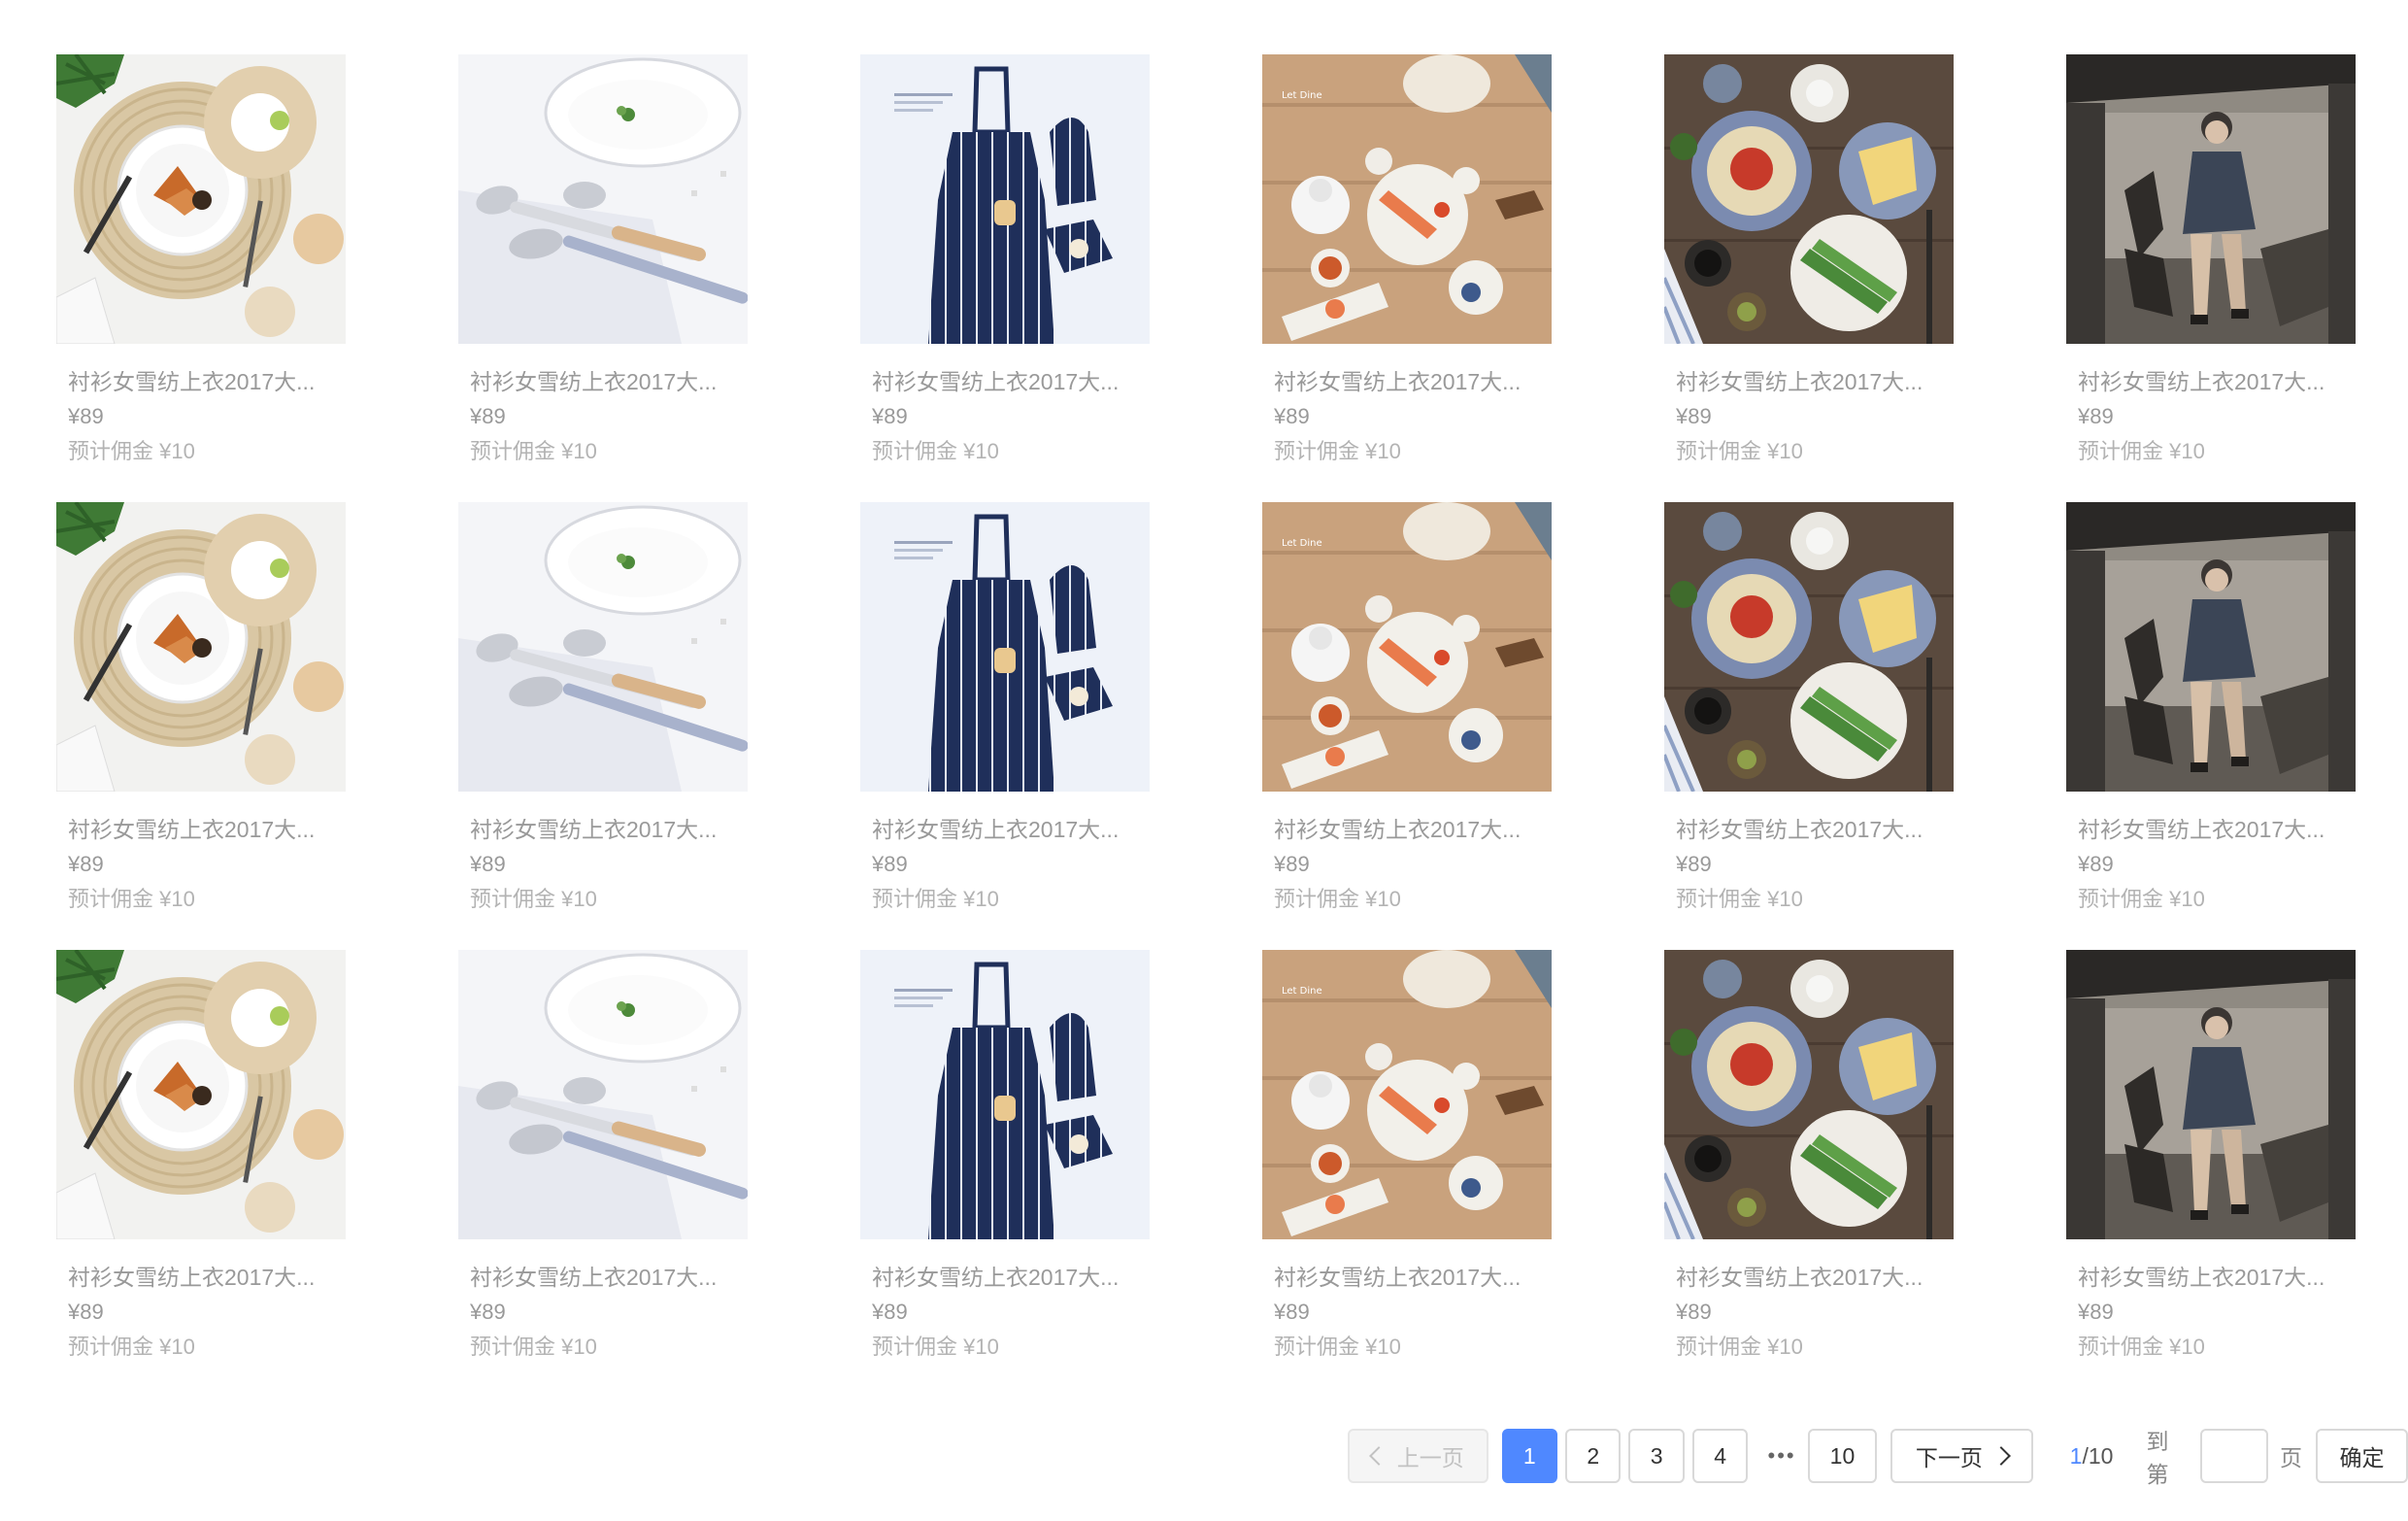 The image size is (2408, 1521). Describe the element at coordinates (2361, 1456) in the screenshot. I see `confirm-goto-button: 确定` at that location.